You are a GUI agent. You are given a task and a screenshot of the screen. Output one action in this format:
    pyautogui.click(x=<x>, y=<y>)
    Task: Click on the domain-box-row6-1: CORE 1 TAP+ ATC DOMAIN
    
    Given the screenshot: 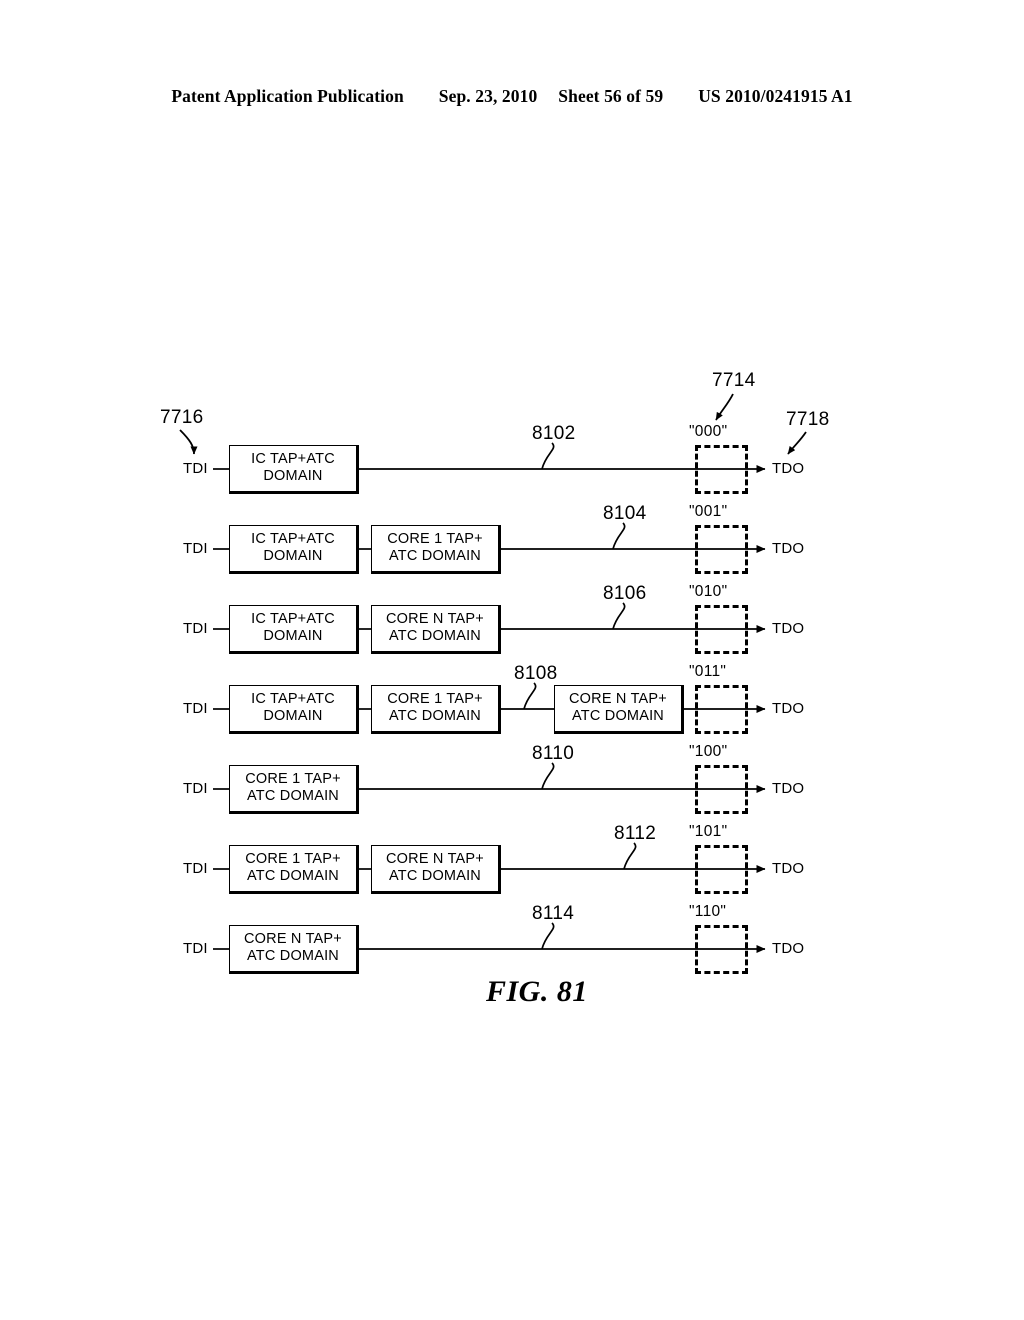 What is the action you would take?
    pyautogui.click(x=294, y=869)
    